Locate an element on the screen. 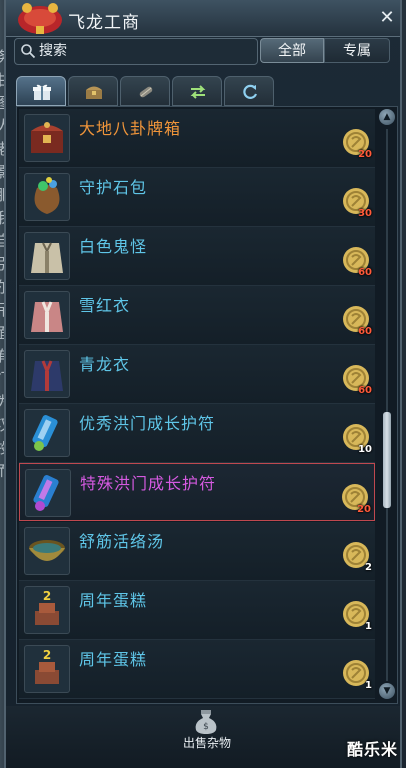  item-row: 雪红衣 60 is located at coordinates (197, 315).